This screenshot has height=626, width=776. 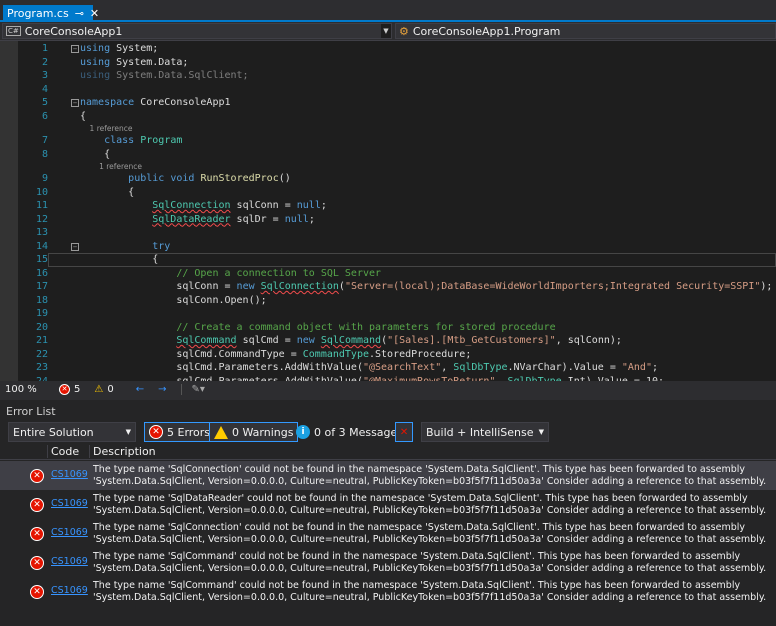 I want to click on code-text: try, so click(x=125, y=247).